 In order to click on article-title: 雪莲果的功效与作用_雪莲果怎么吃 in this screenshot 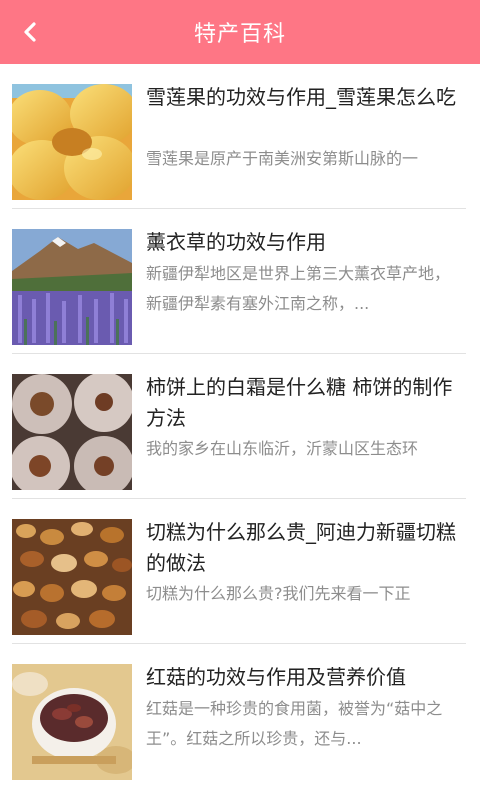, I will do `click(301, 97)`.